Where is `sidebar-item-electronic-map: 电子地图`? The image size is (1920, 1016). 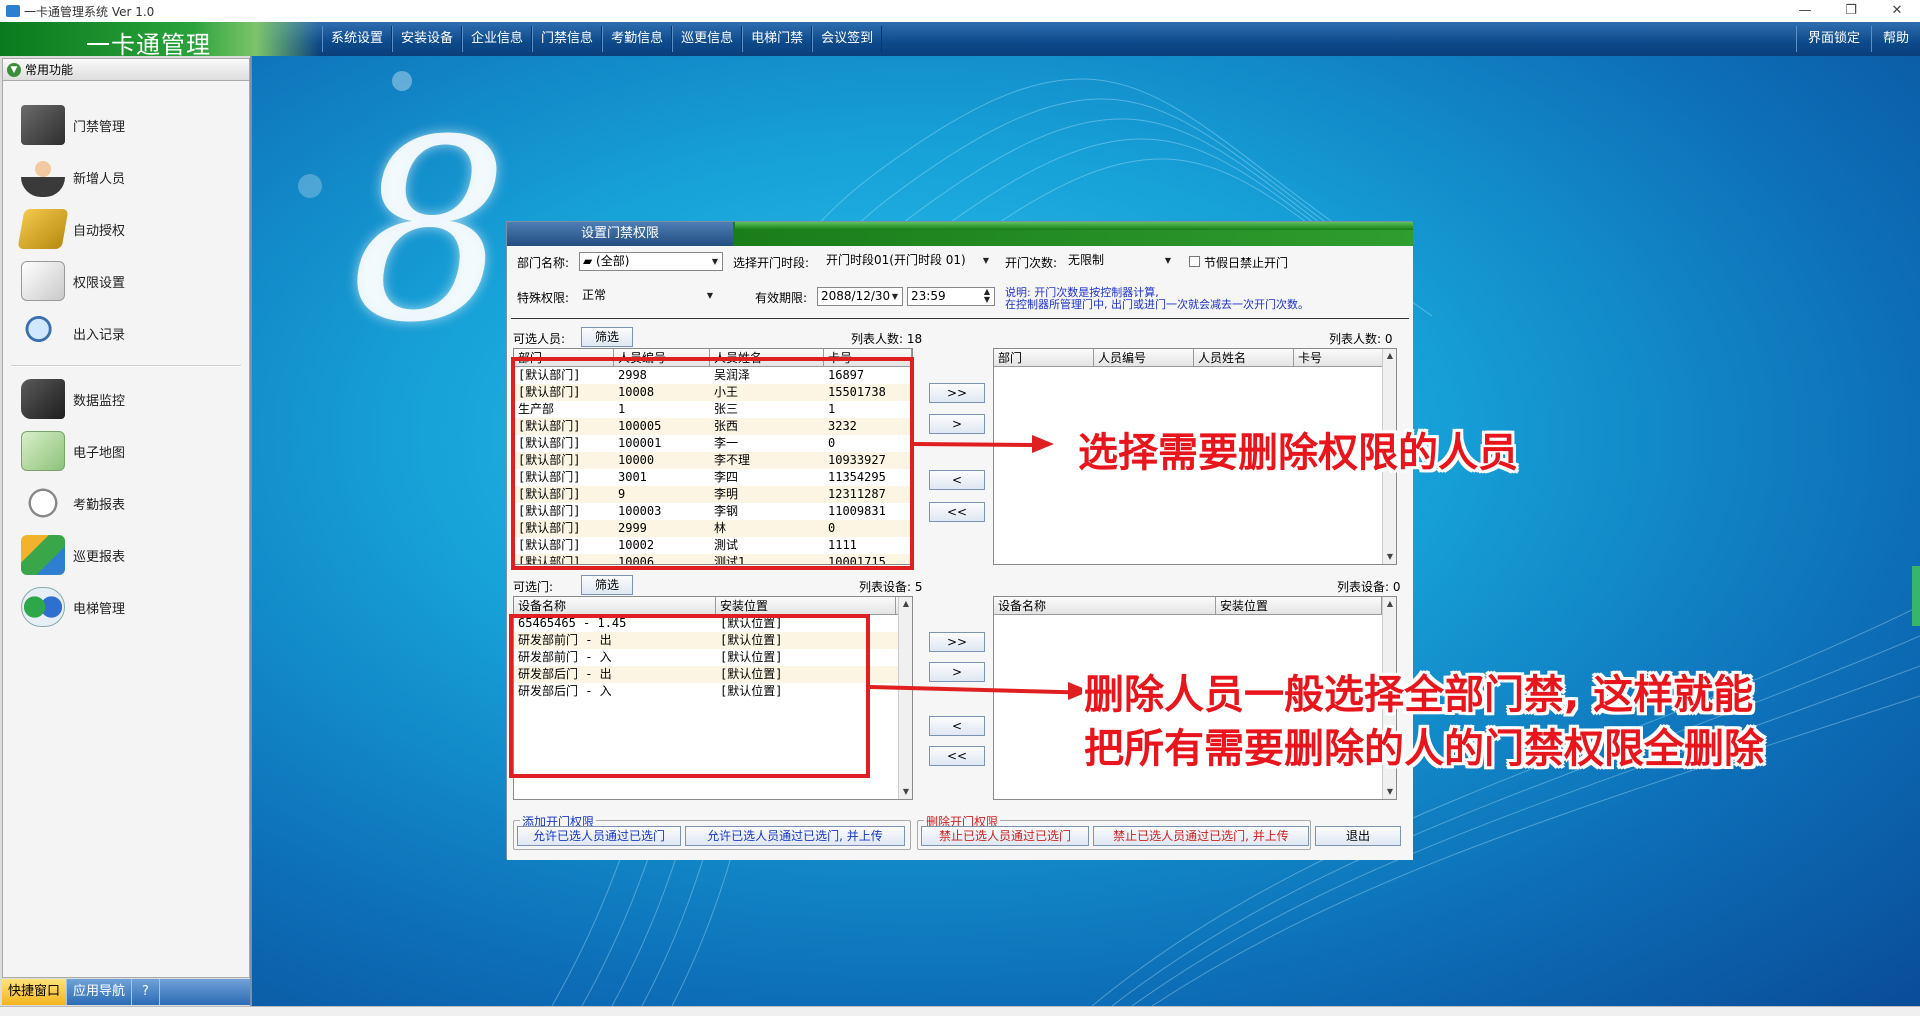
sidebar-item-electronic-map: 电子地图 is located at coordinates (126, 451).